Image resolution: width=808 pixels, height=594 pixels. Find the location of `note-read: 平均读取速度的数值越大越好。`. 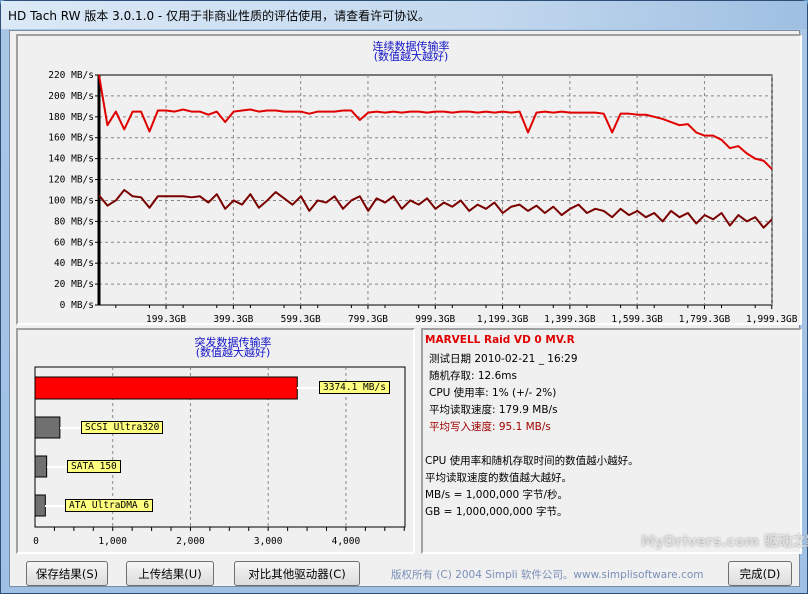

note-read: 平均读取速度的数值越大越好。 is located at coordinates (498, 478).